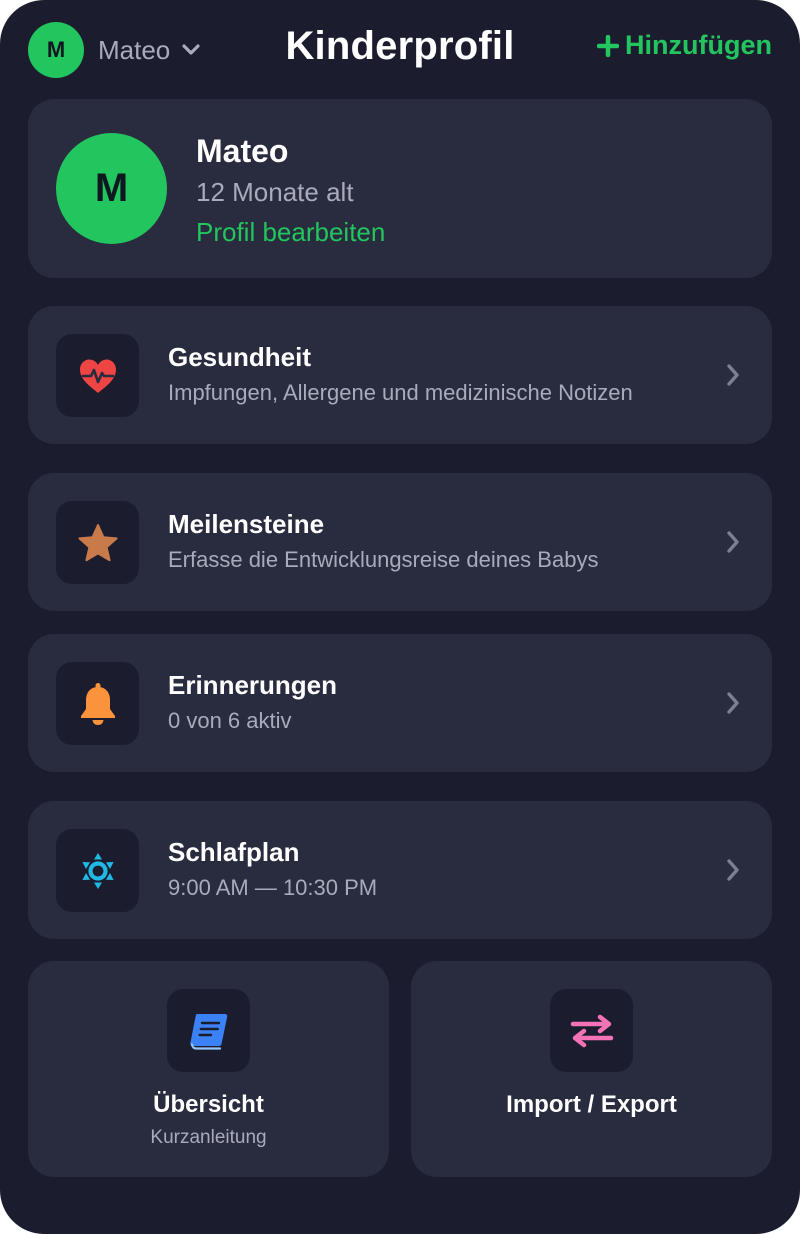  I want to click on tile-title: Import / Export, so click(591, 1104).